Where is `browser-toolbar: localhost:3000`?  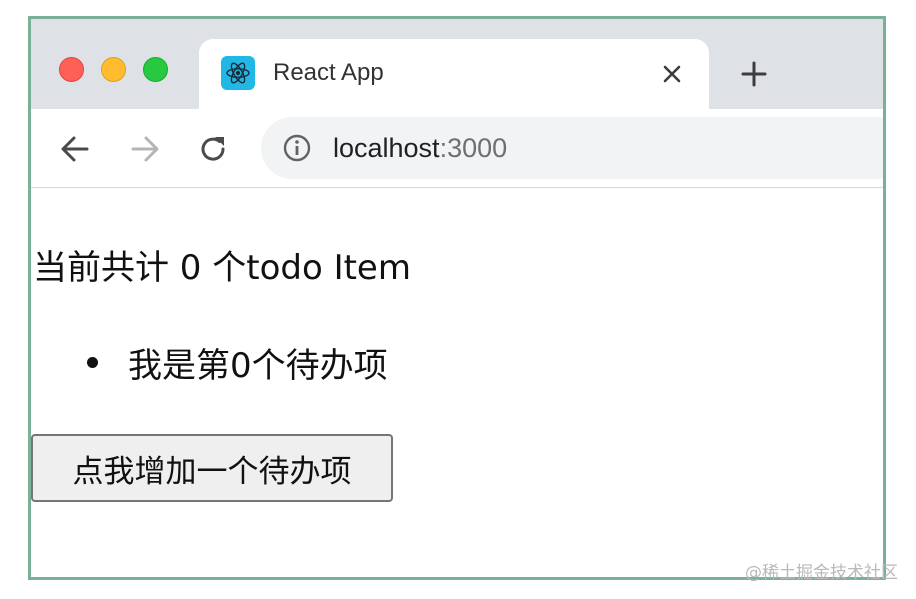
browser-toolbar: localhost:3000 is located at coordinates (457, 148).